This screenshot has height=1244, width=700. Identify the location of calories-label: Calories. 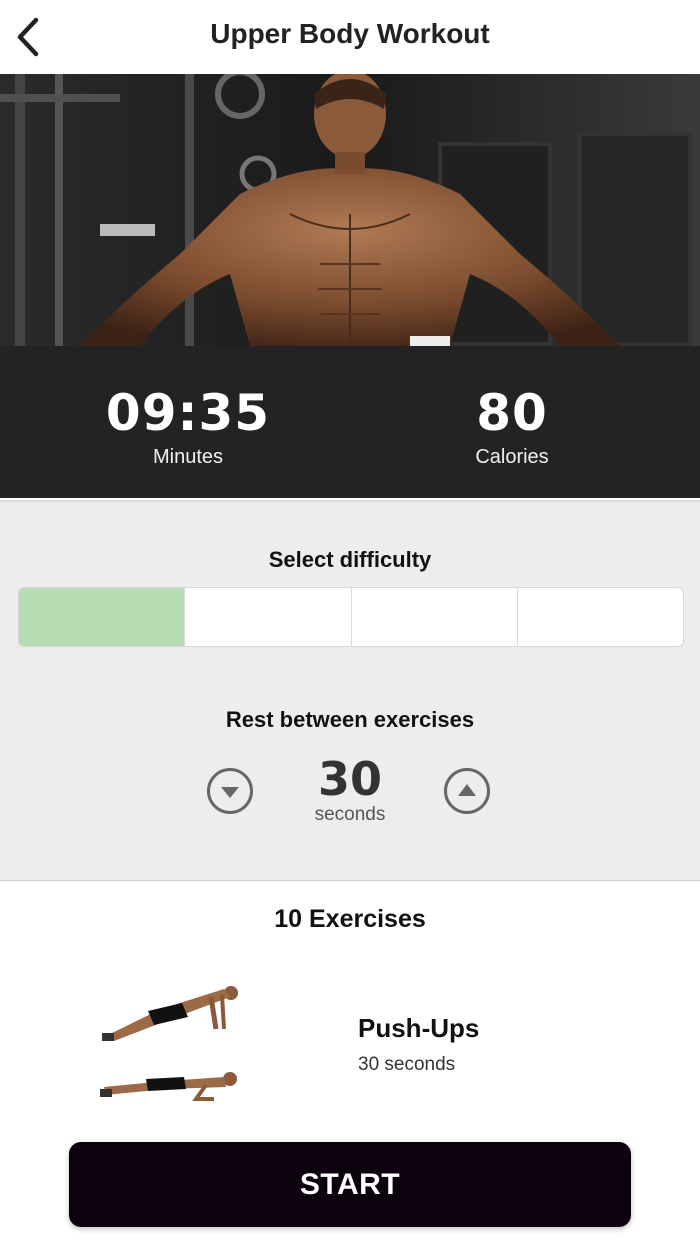
(512, 457).